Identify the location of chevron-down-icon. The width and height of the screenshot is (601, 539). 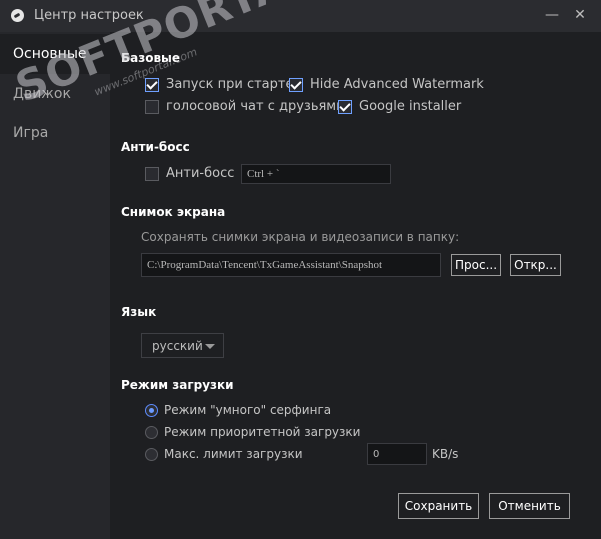
(210, 346).